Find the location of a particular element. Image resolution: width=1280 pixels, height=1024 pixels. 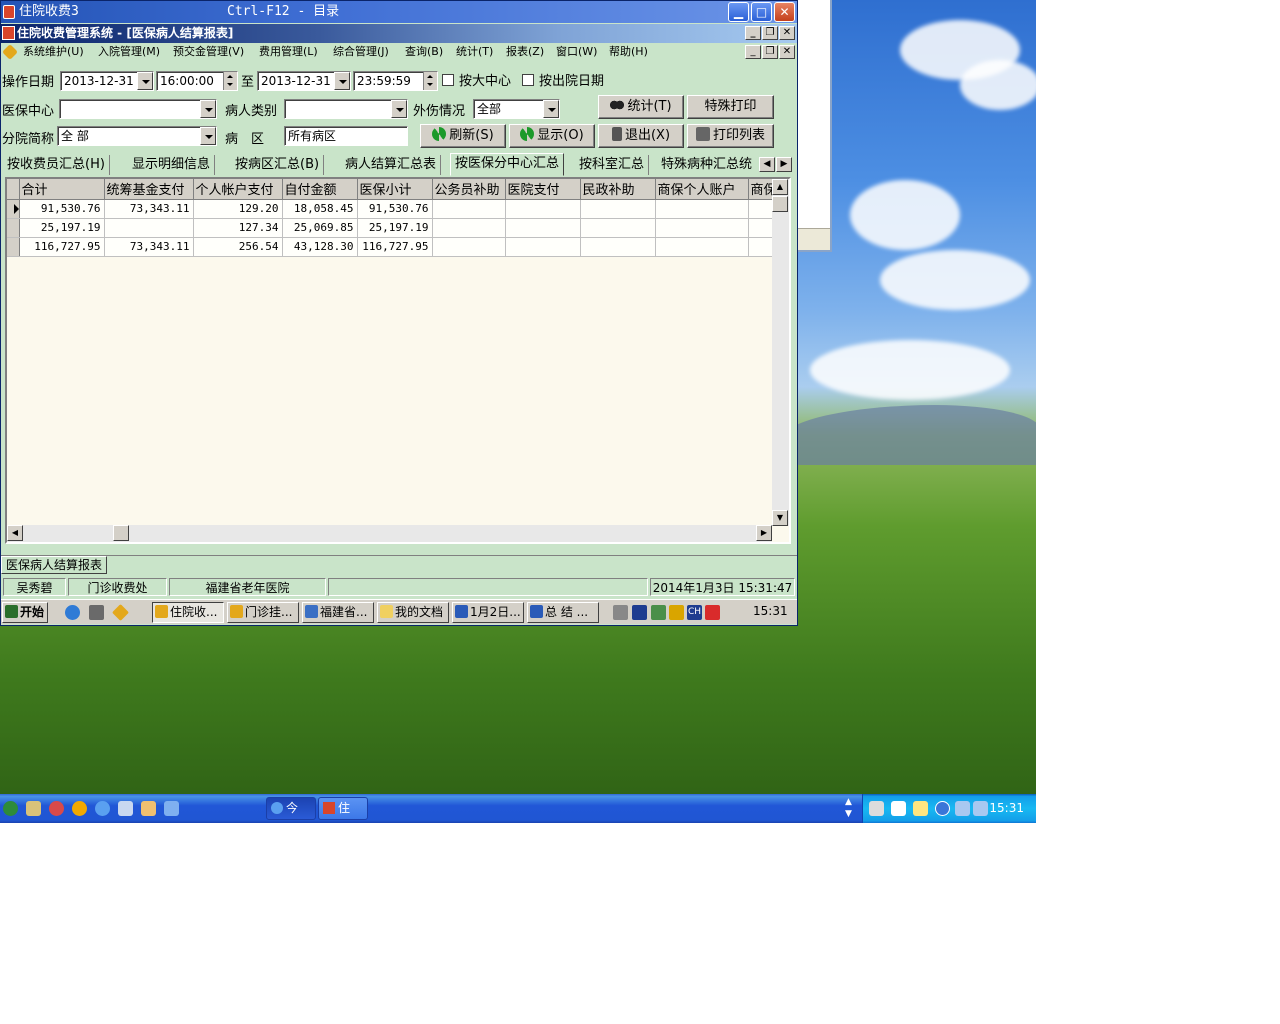

tools-icon is located at coordinates (148, 808).